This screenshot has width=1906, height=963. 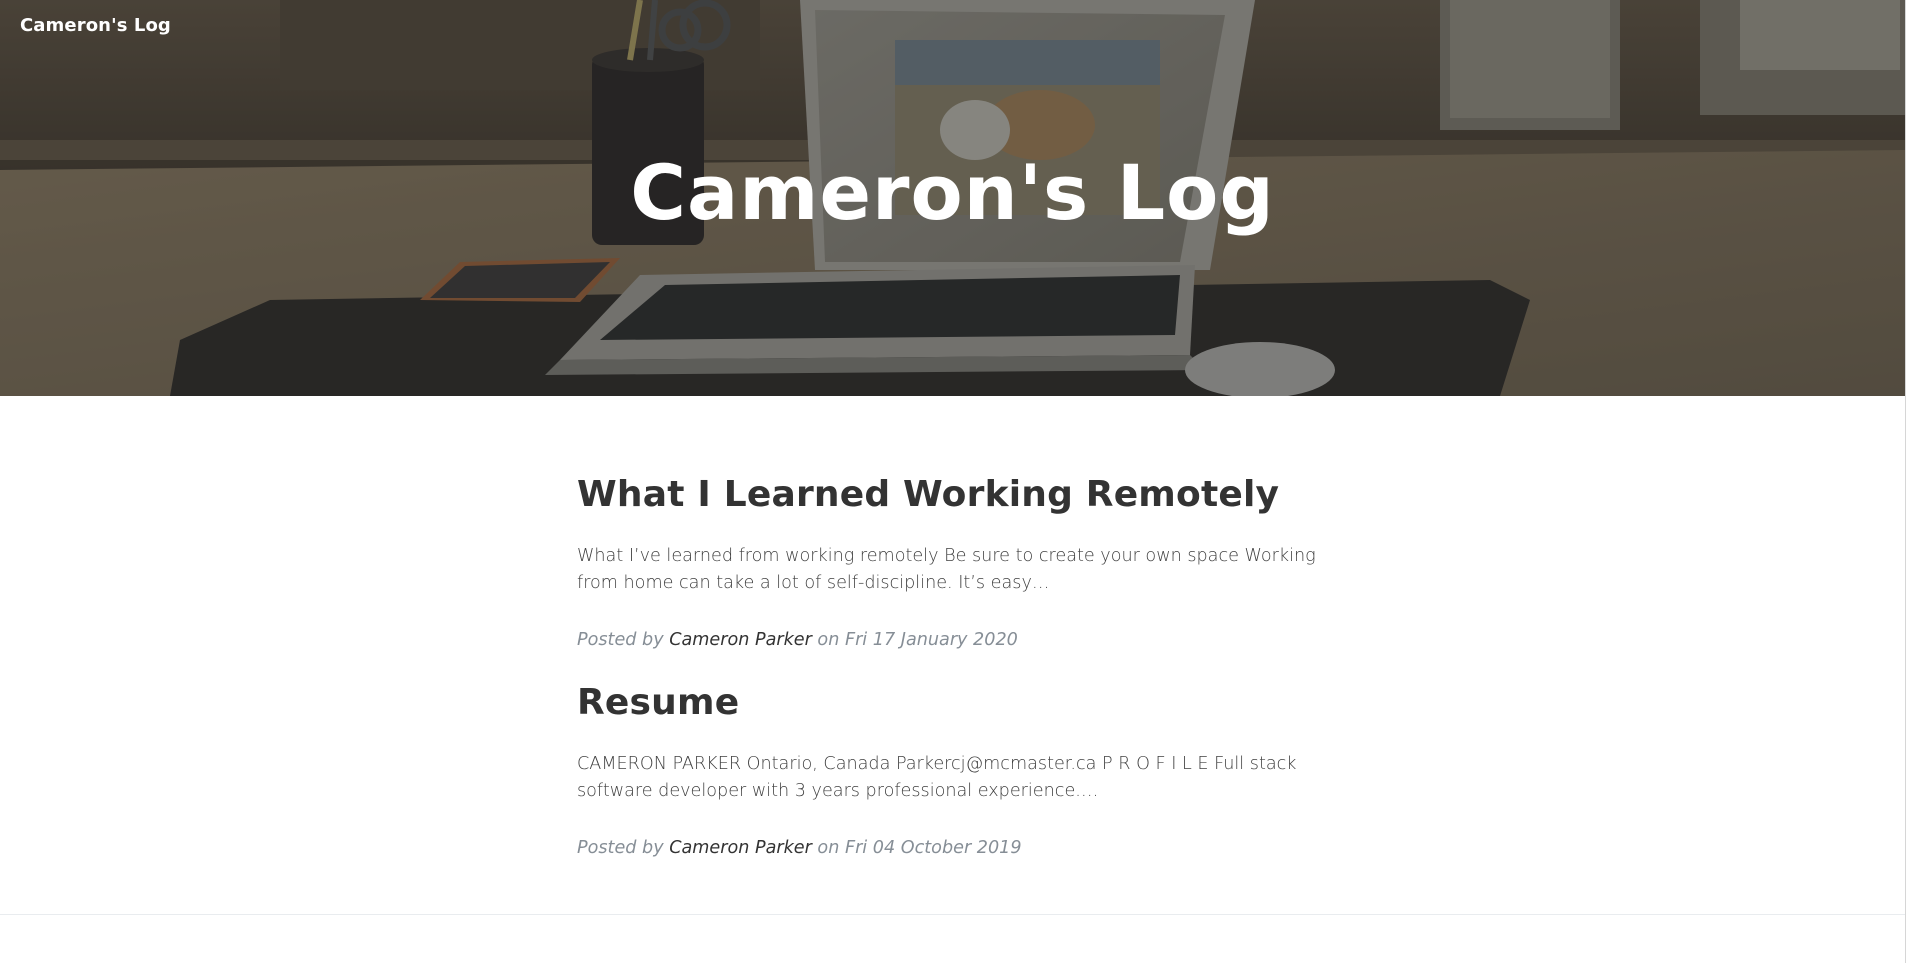 What do you see at coordinates (957, 495) in the screenshot?
I see `post-title-link: What I Learned Working Remotely` at bounding box center [957, 495].